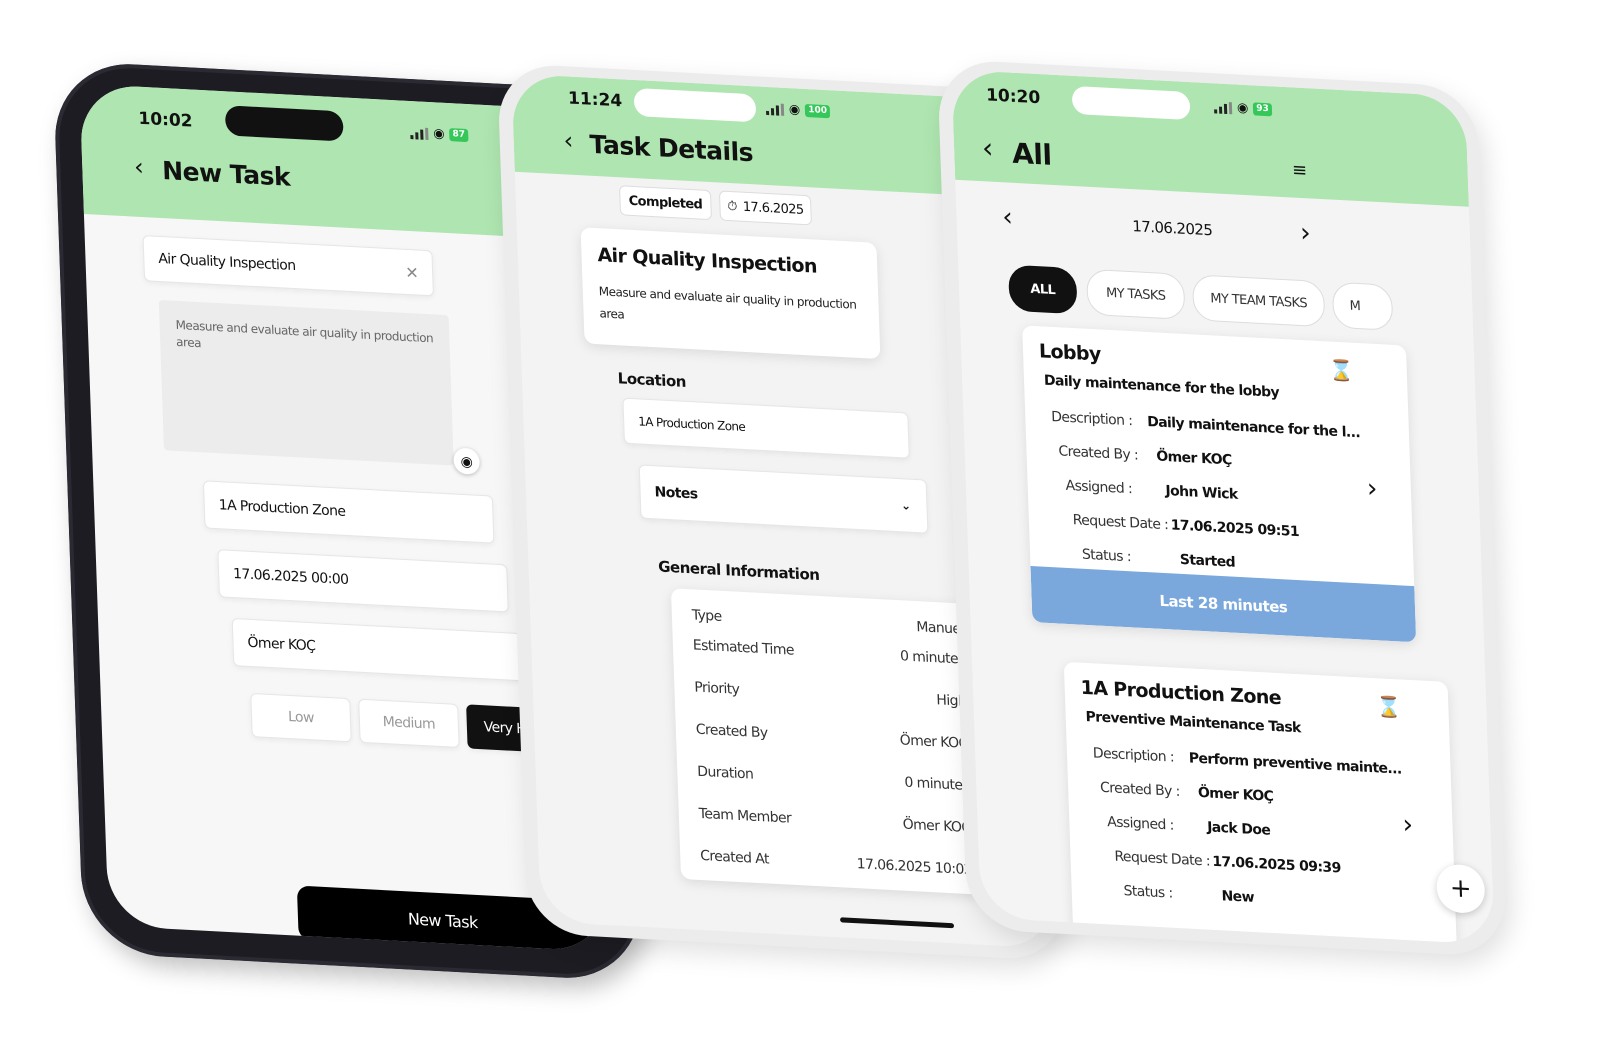  Describe the element at coordinates (377, 649) in the screenshot. I see `assignee-input: Ömer KOÇ` at that location.